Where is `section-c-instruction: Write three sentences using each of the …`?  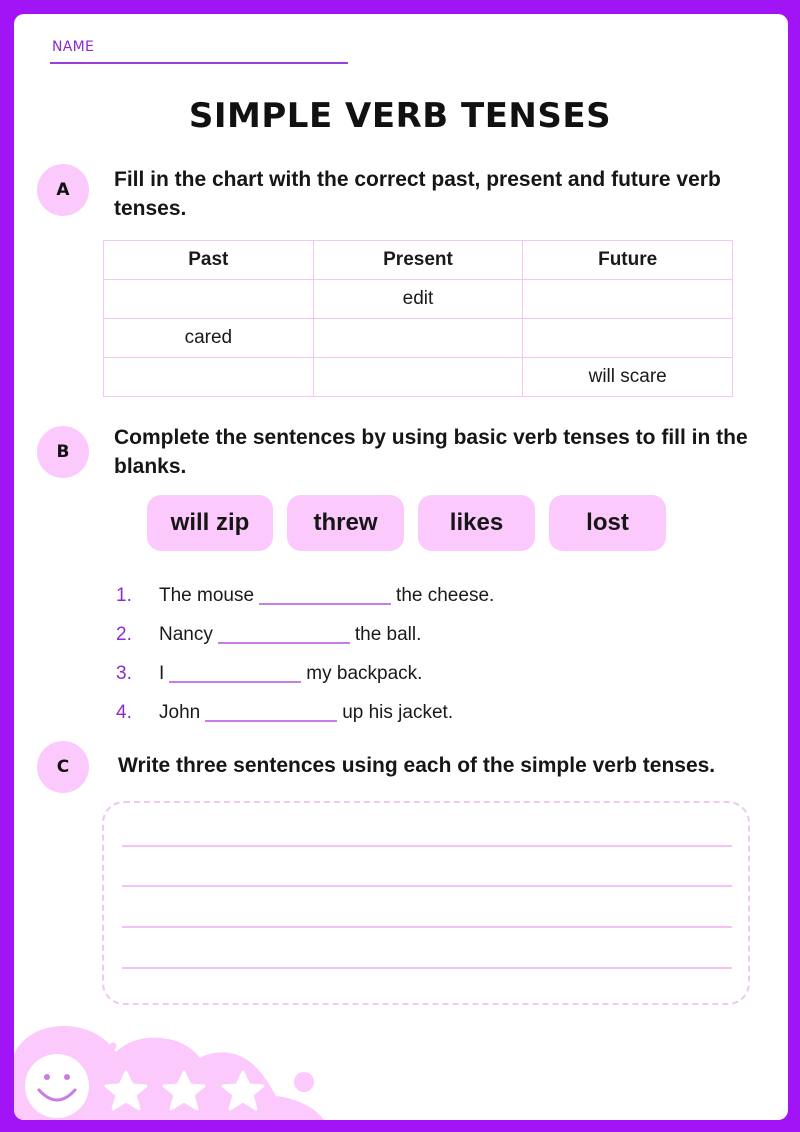 section-c-instruction: Write three sentences using each of the … is located at coordinates (417, 765).